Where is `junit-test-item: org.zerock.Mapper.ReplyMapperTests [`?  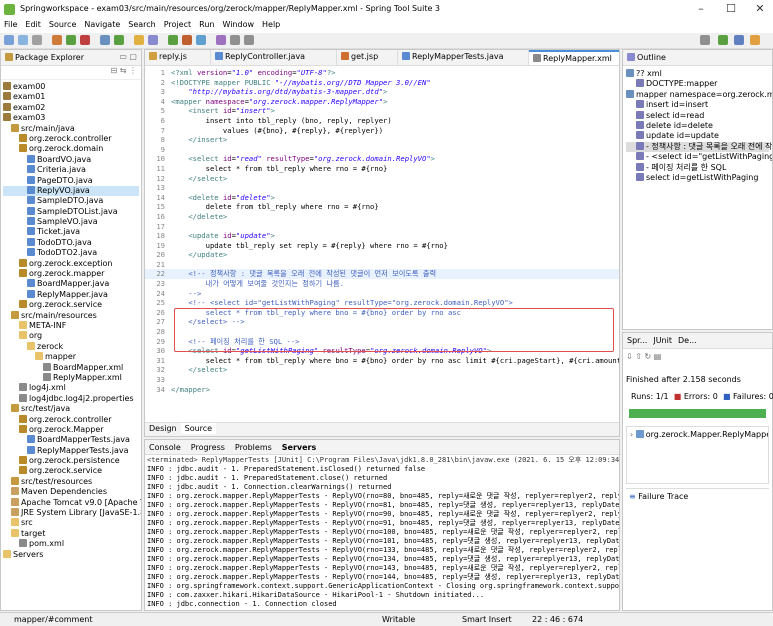 junit-test-item: org.zerock.Mapper.ReplyMapperTests [ is located at coordinates (707, 434).